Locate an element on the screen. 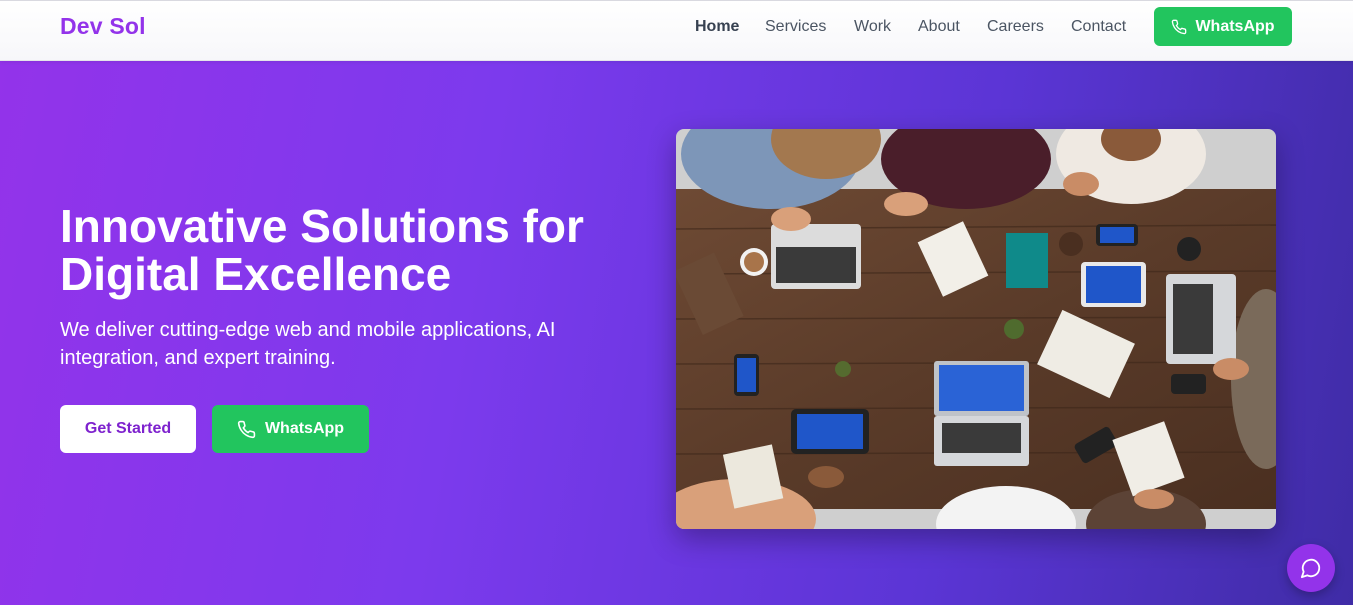 This screenshot has height=605, width=1353. nav-careers: Careers is located at coordinates (1015, 27).